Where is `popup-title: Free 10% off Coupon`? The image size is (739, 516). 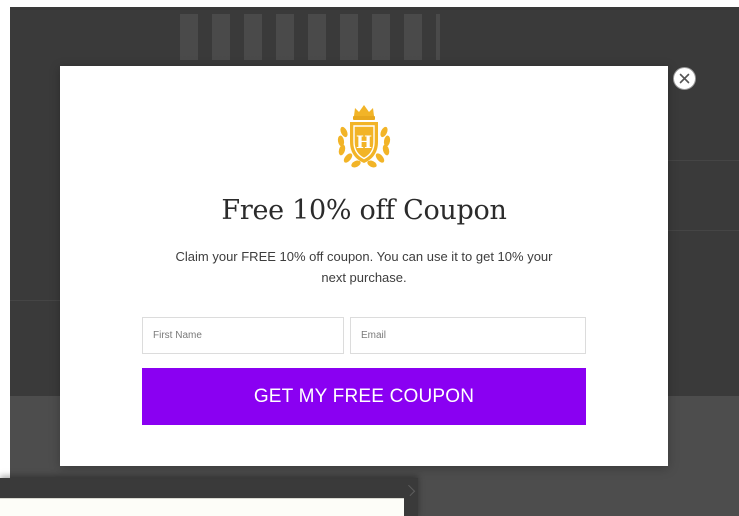 popup-title: Free 10% off Coupon is located at coordinates (364, 210).